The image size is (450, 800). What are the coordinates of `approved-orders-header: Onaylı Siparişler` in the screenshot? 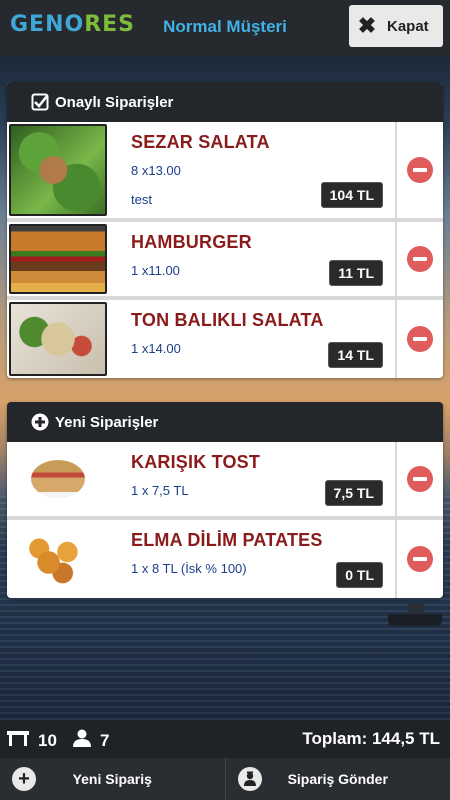 It's located at (225, 102).